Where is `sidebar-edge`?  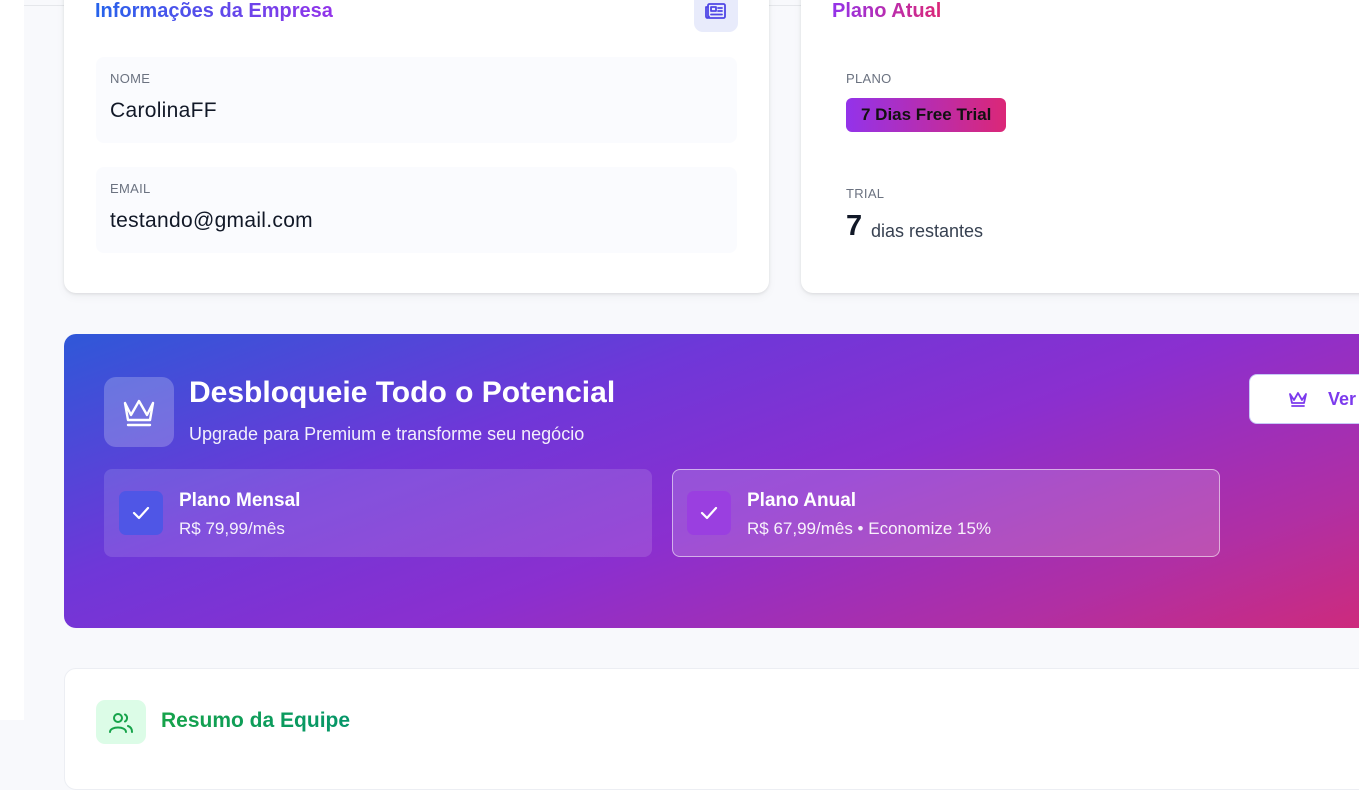
sidebar-edge is located at coordinates (12, 360).